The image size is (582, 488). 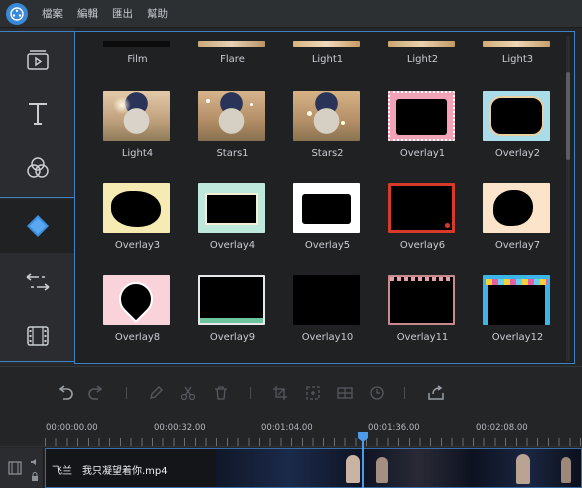 What do you see at coordinates (287, 428) in the screenshot?
I see `tick-label: 00:01:04.00` at bounding box center [287, 428].